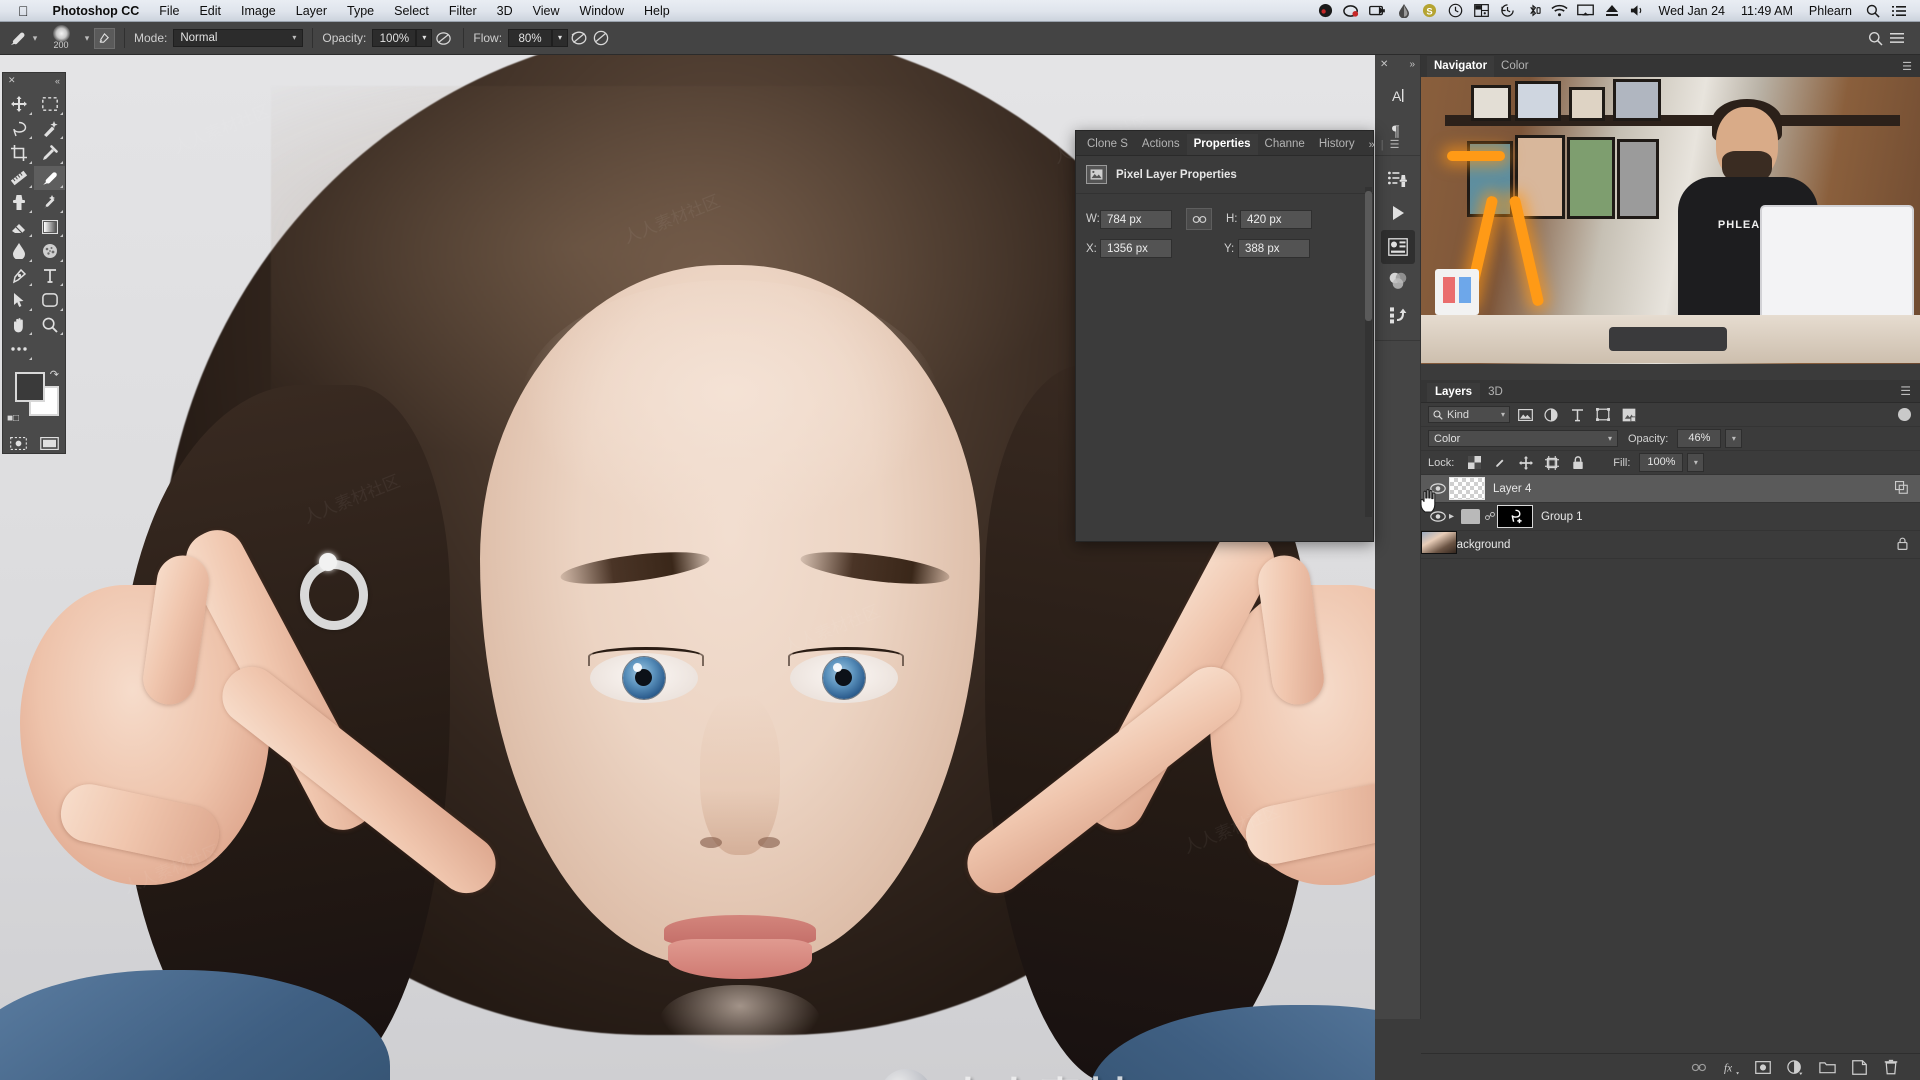 This screenshot has width=1920, height=1080. I want to click on lasso-tool, so click(18, 129).